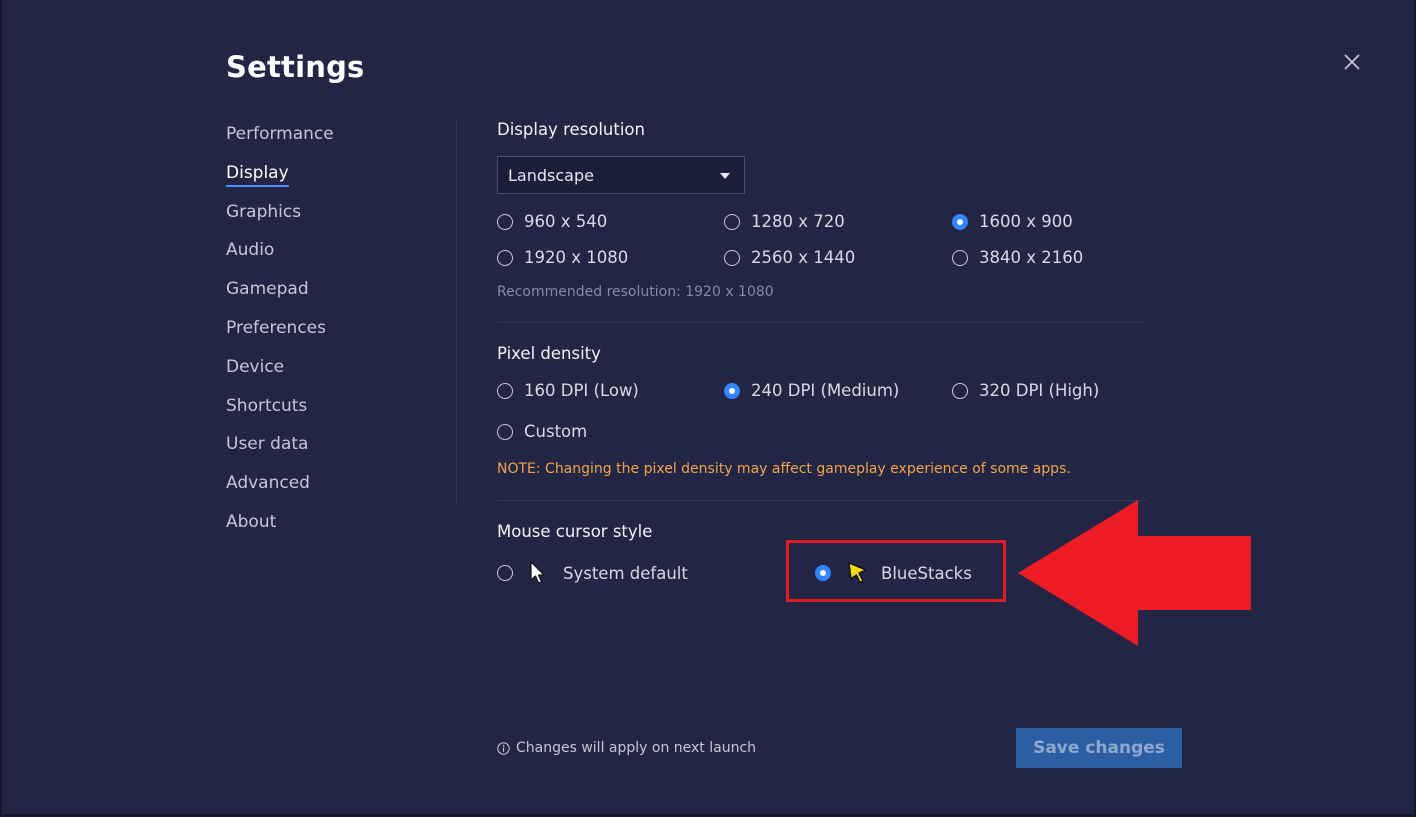 The image size is (1416, 817). Describe the element at coordinates (503, 748) in the screenshot. I see `info-icon` at that location.